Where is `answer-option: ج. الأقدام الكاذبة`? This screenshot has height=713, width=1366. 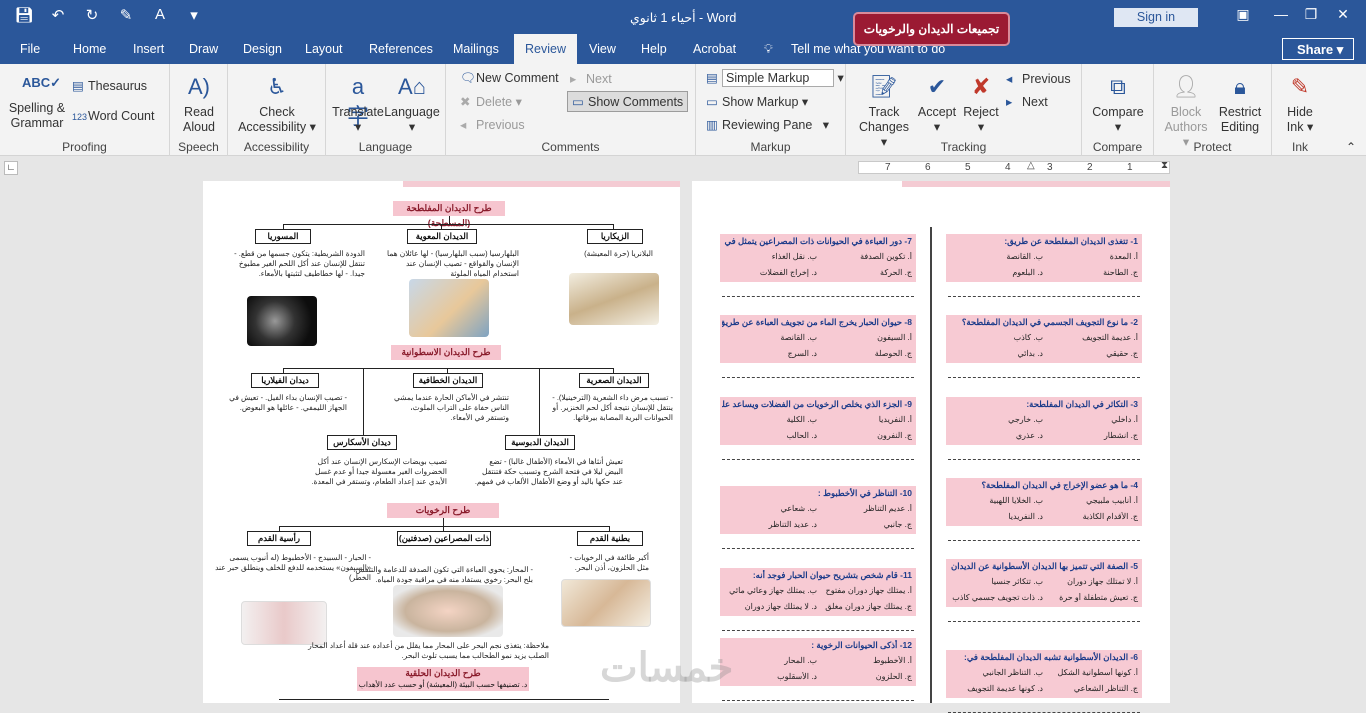
answer-option: ج. الأقدام الكاذبة is located at coordinates (1110, 516).